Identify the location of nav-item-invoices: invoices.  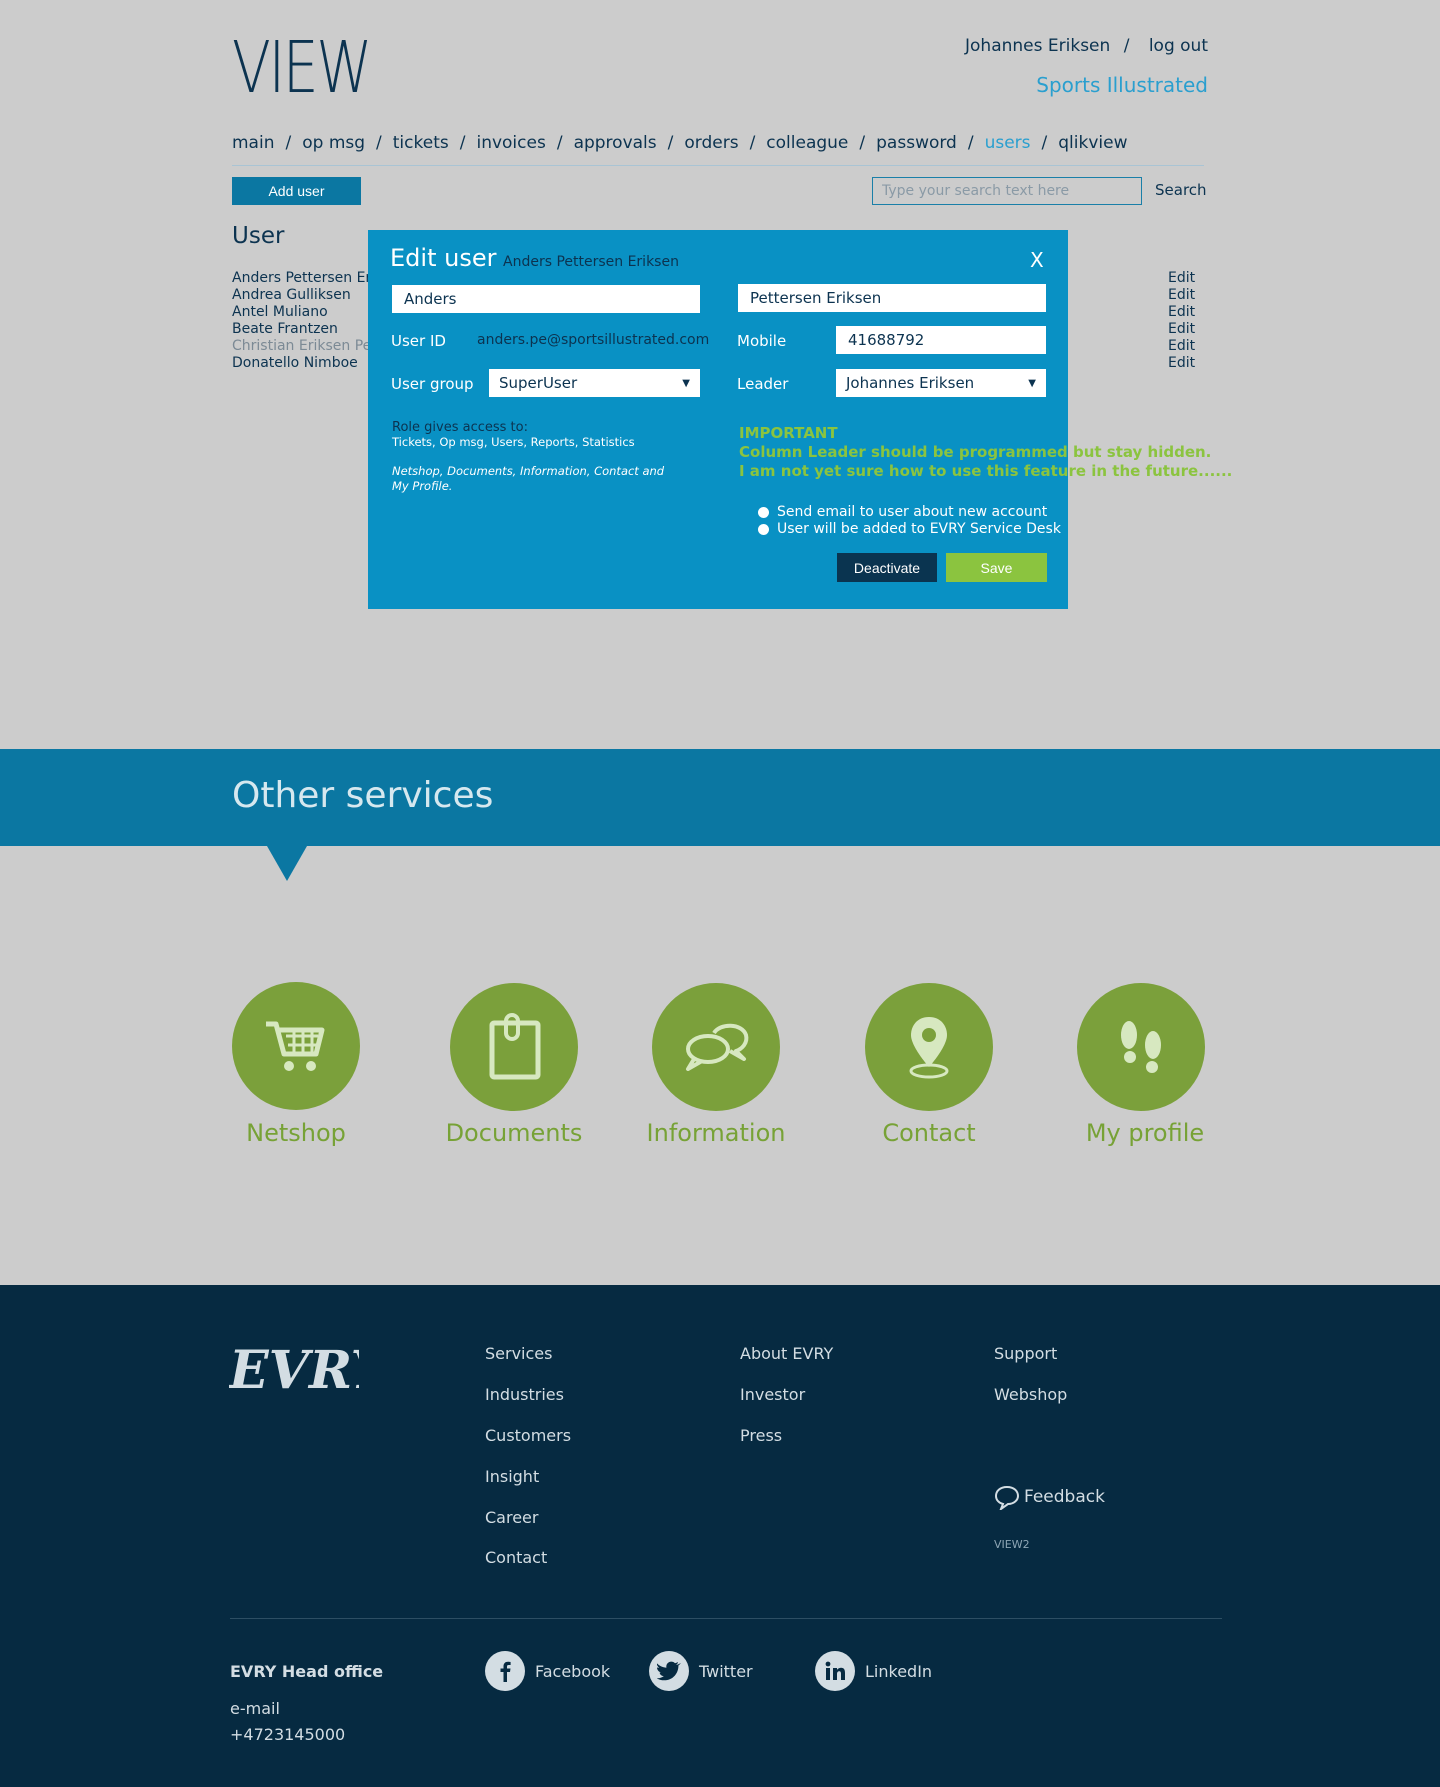
(510, 143).